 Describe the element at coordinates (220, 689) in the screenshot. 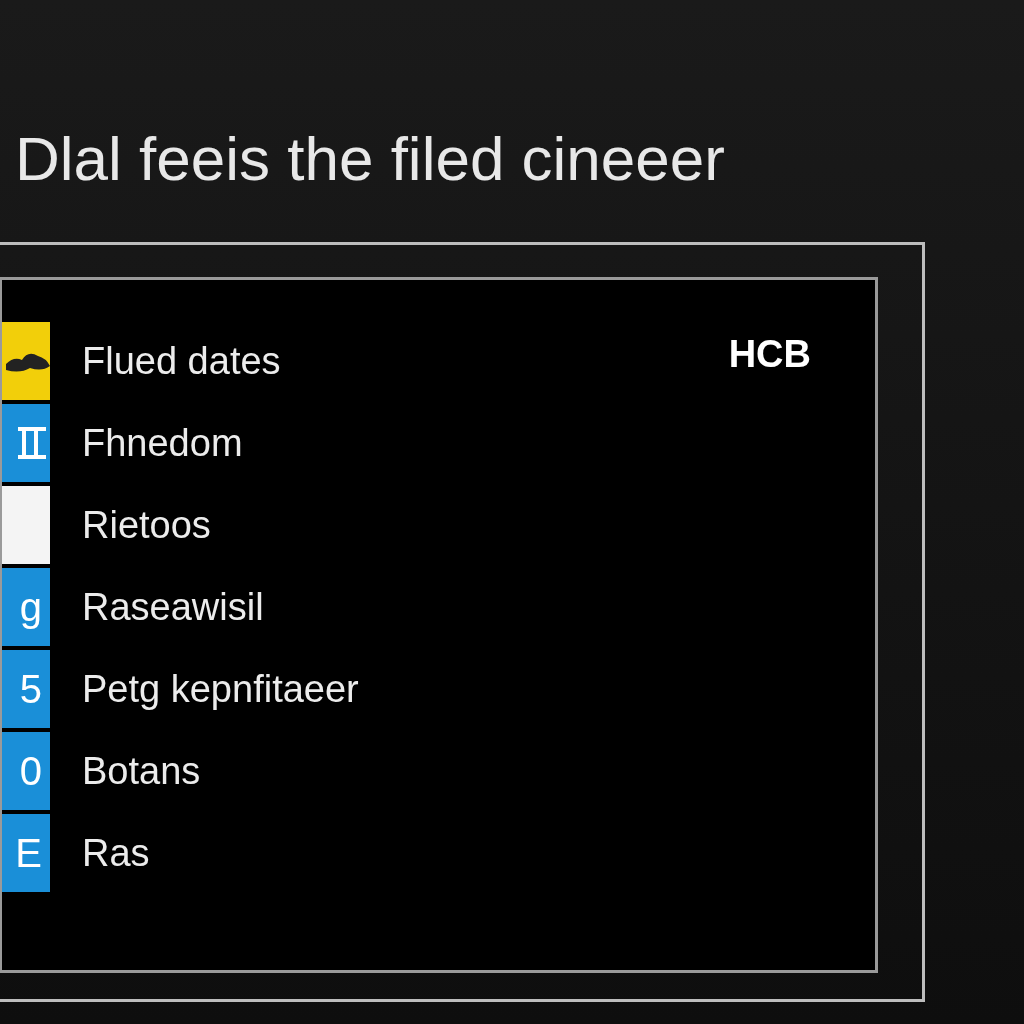

I see `list-item: Petg kepnfitaeer` at that location.